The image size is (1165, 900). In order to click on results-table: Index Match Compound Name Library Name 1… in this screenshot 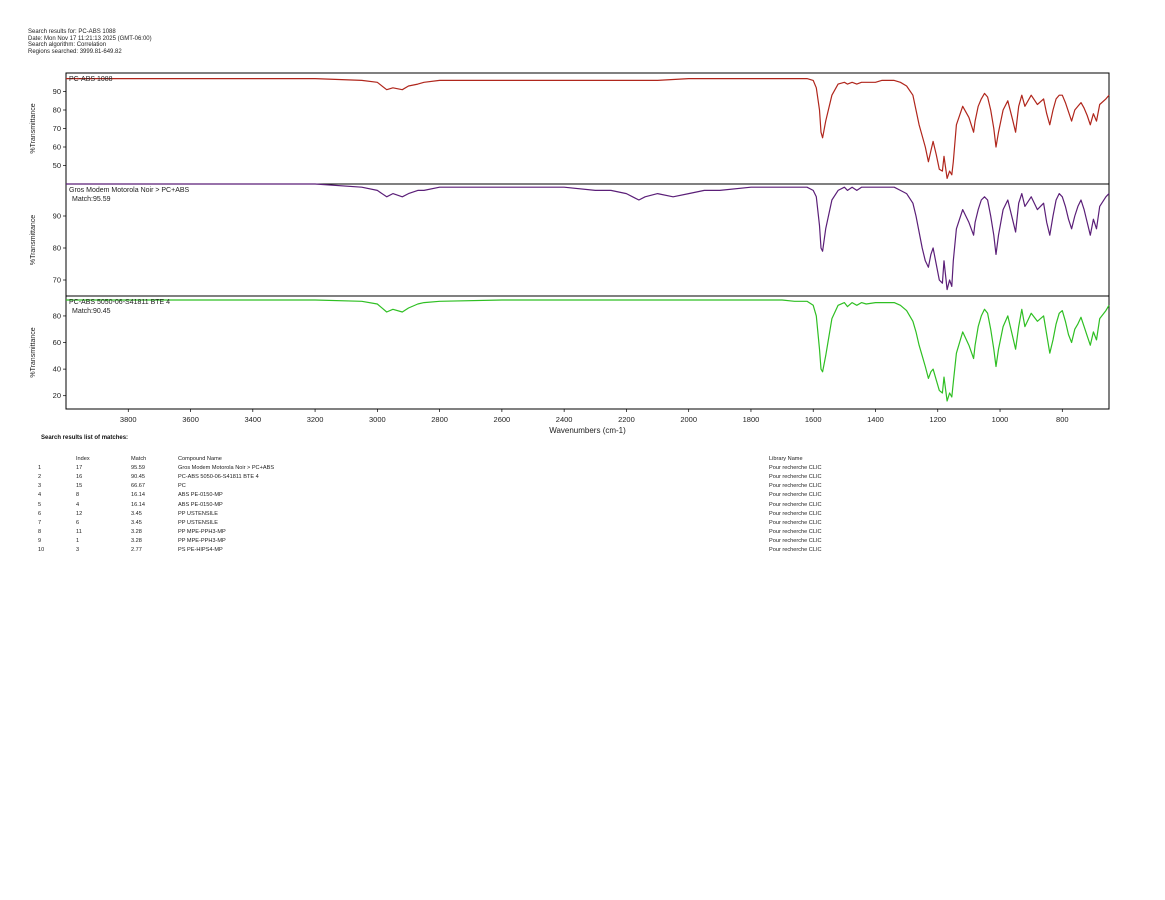, I will do `click(463, 504)`.